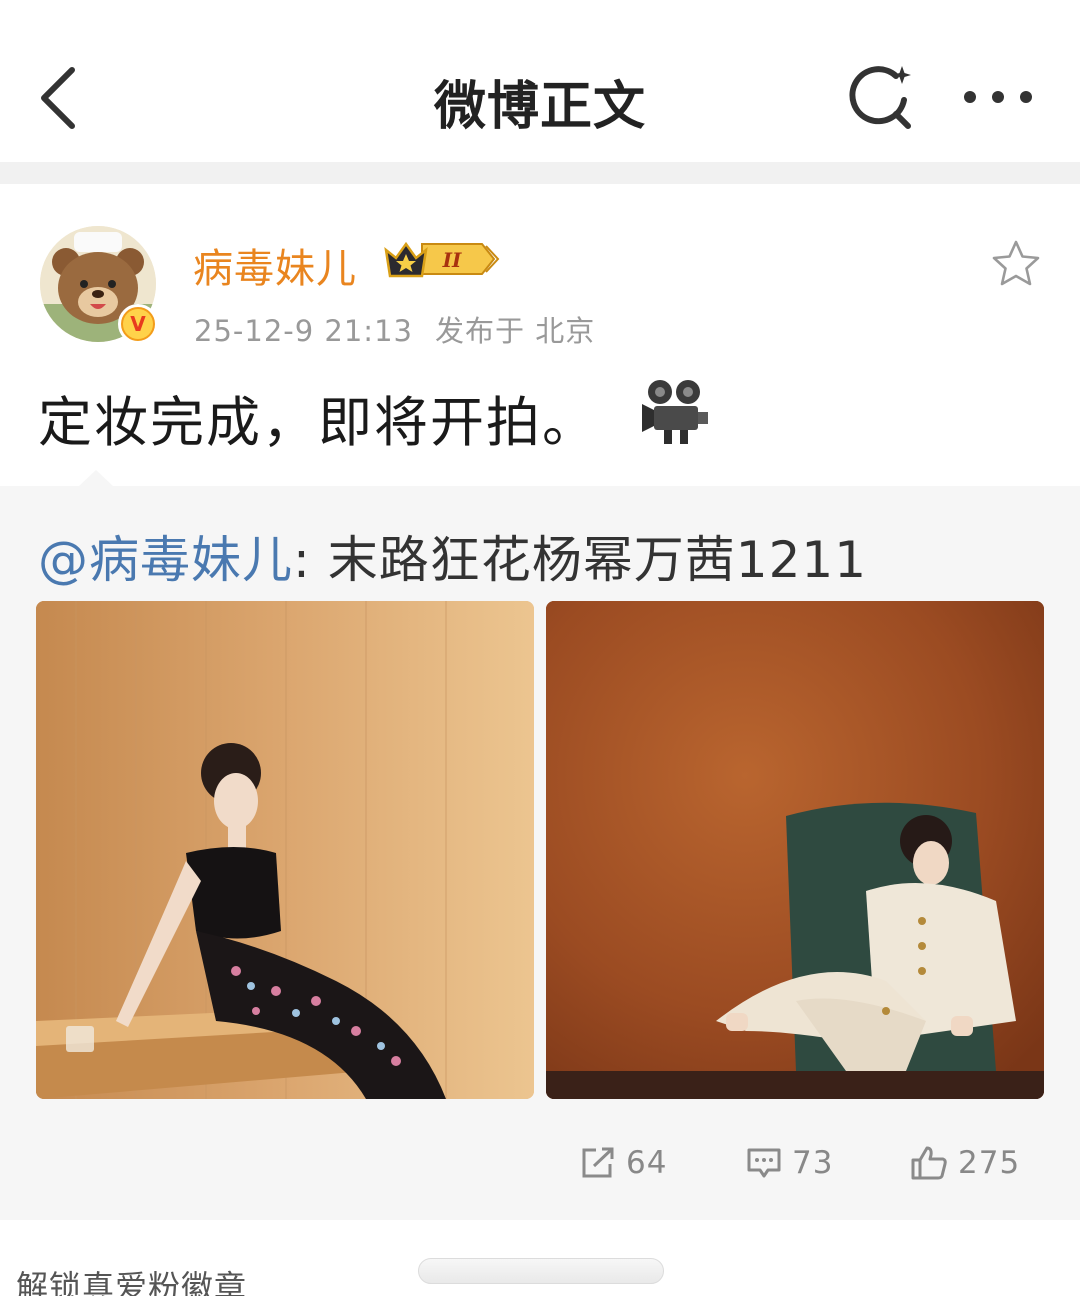 This screenshot has height=1296, width=1080. Describe the element at coordinates (275, 265) in the screenshot. I see `username: 病毒妹儿` at that location.